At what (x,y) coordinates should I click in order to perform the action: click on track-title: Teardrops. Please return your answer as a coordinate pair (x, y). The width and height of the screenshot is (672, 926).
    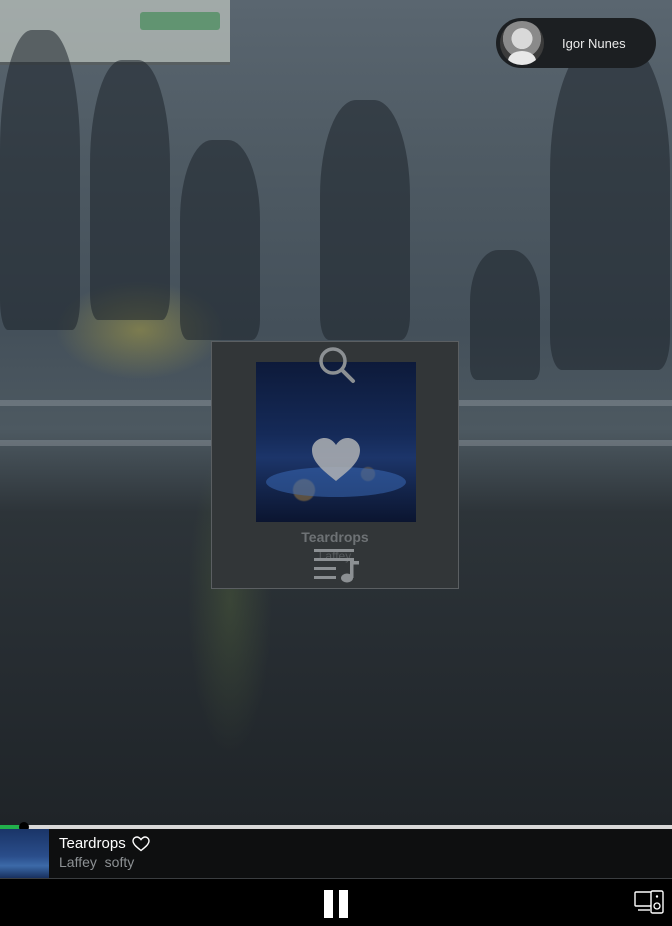
    Looking at the image, I should click on (92, 843).